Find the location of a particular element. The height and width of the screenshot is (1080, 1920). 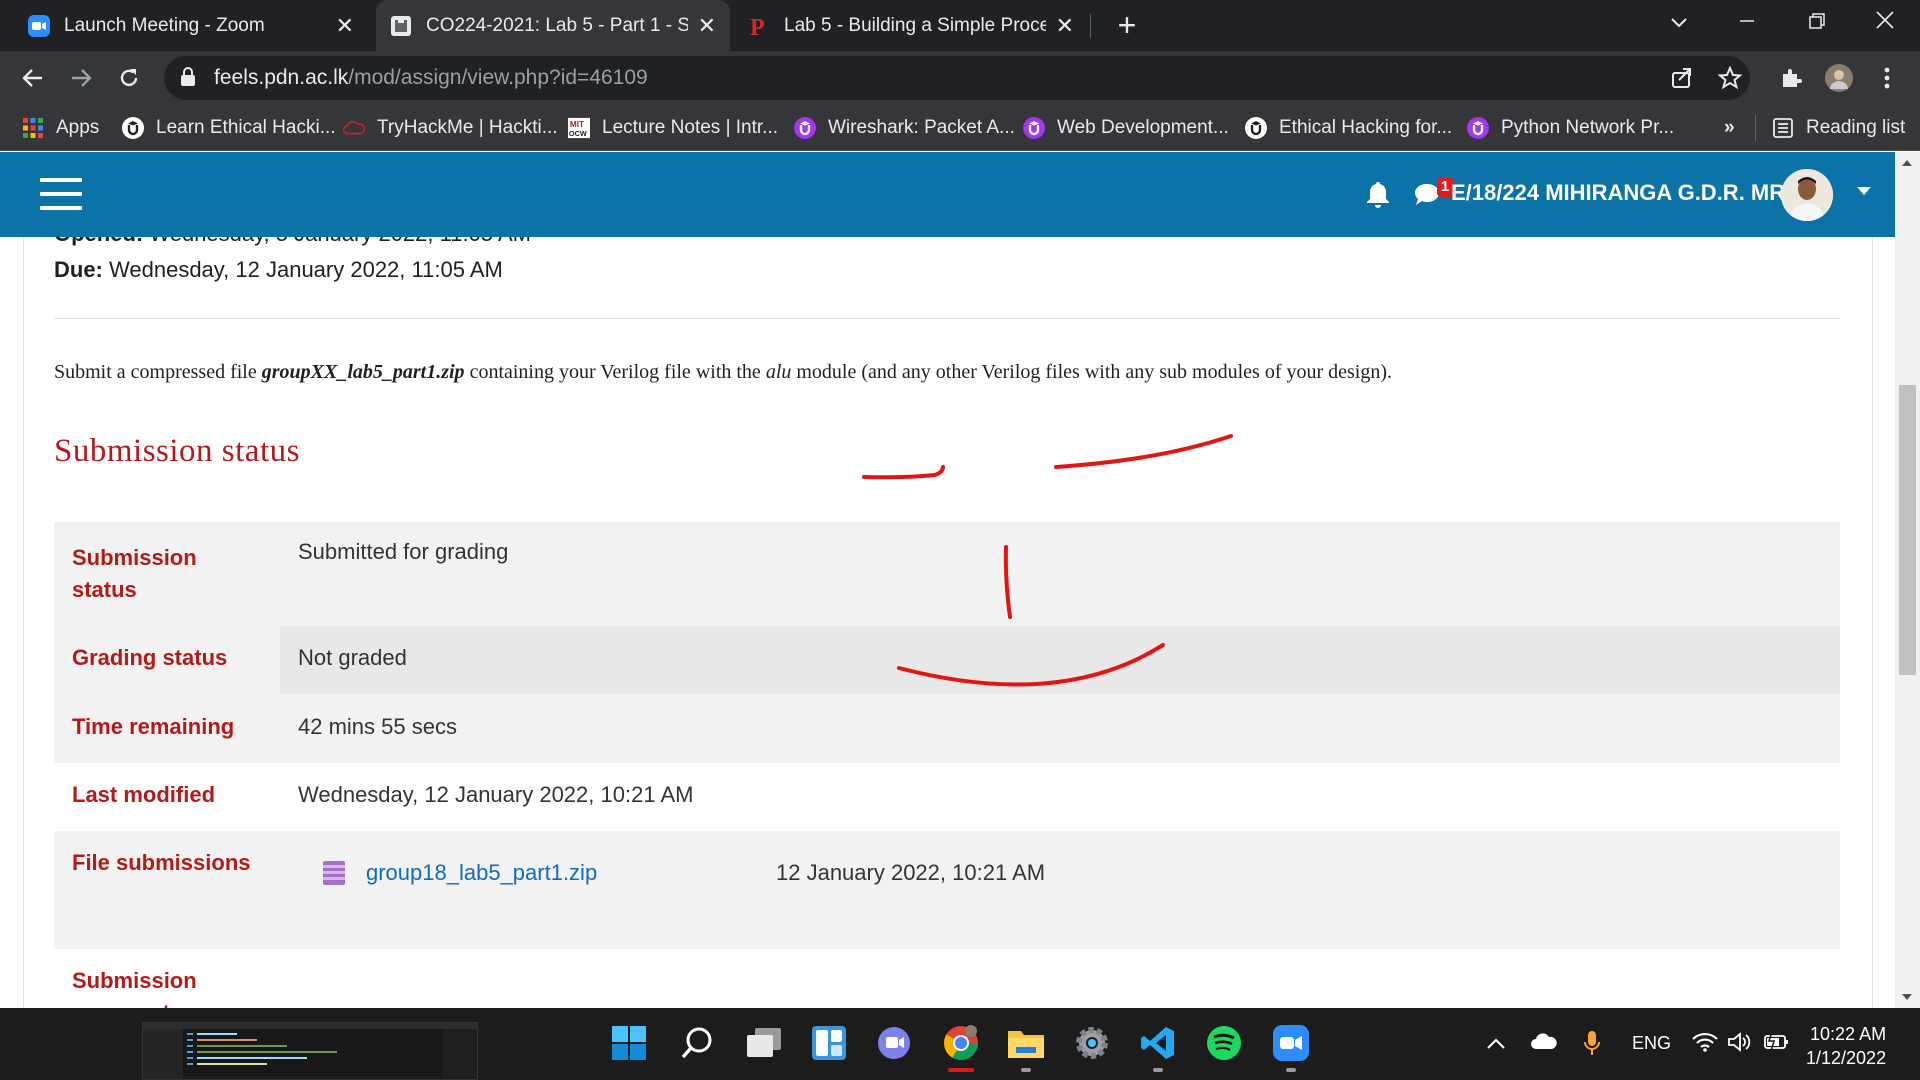

user-name: E/18/224 MIHIRANGA G.D.R. MR is located at coordinates (1618, 193).